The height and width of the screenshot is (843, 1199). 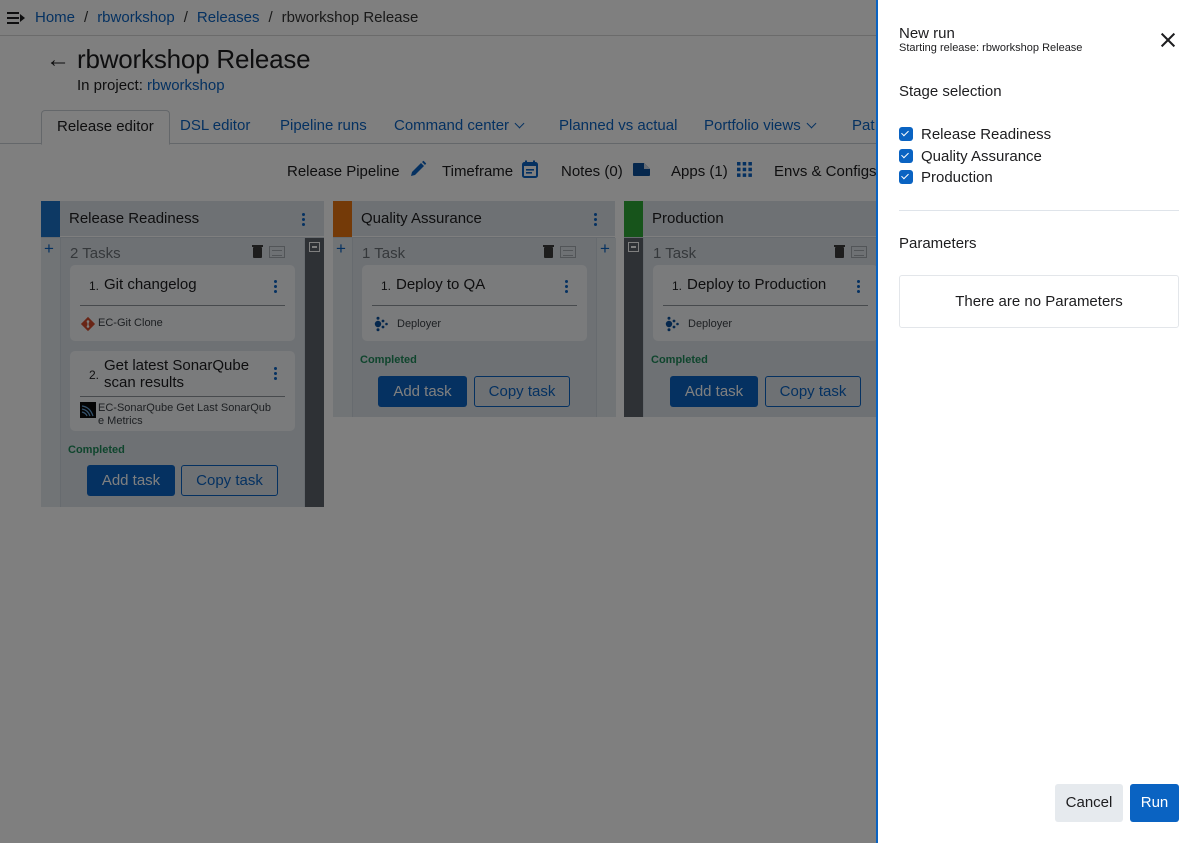 I want to click on close-icon, so click(x=1168, y=40).